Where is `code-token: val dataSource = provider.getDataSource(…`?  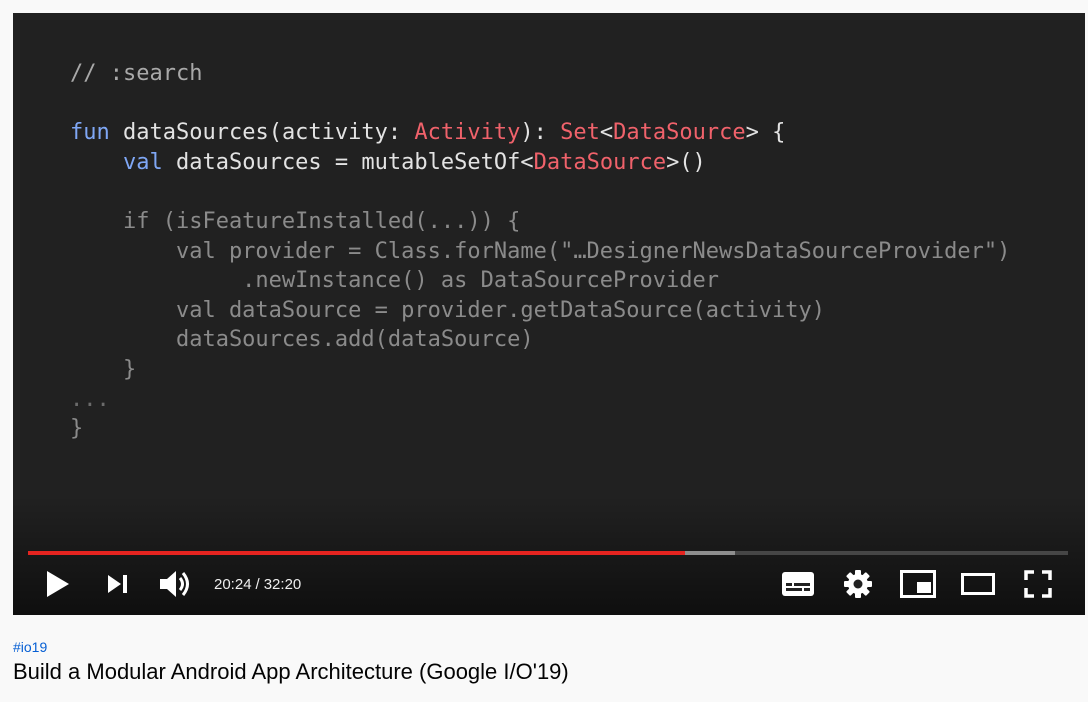 code-token: val dataSource = provider.getDataSource(… is located at coordinates (447, 310).